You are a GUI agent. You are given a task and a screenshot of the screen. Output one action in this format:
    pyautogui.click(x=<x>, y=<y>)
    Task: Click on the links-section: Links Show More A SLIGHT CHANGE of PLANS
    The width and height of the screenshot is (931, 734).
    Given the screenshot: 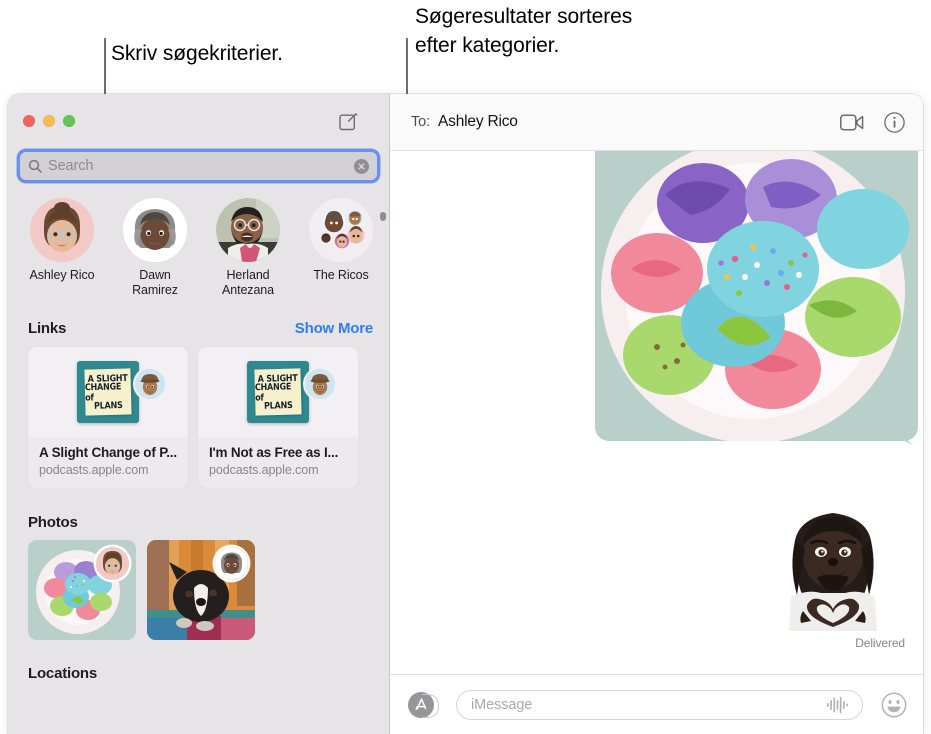 What is the action you would take?
    pyautogui.click(x=198, y=404)
    